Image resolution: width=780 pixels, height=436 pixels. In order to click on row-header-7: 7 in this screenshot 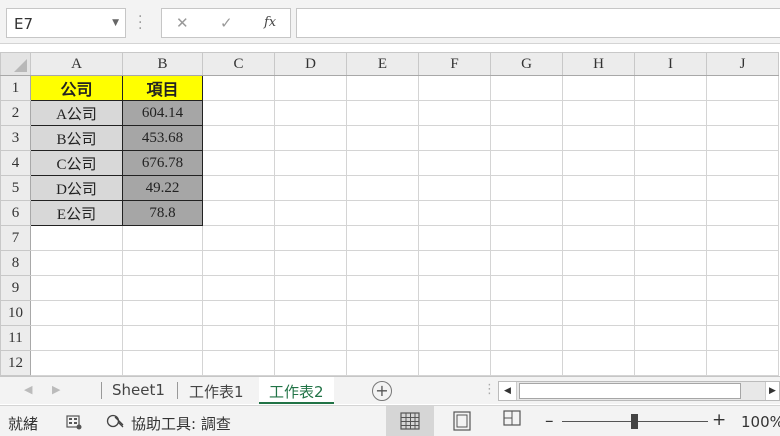, I will do `click(15, 238)`.